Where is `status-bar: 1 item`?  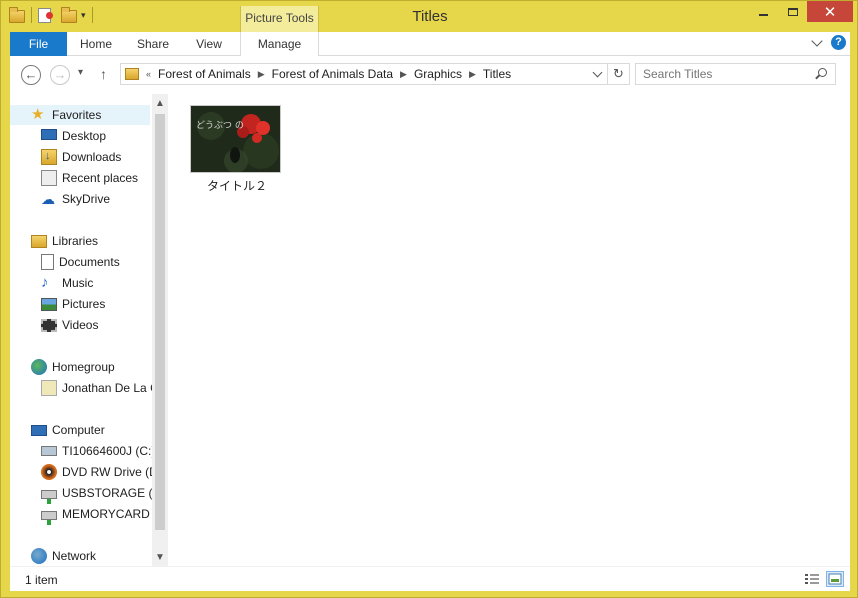
status-bar: 1 item is located at coordinates (430, 578).